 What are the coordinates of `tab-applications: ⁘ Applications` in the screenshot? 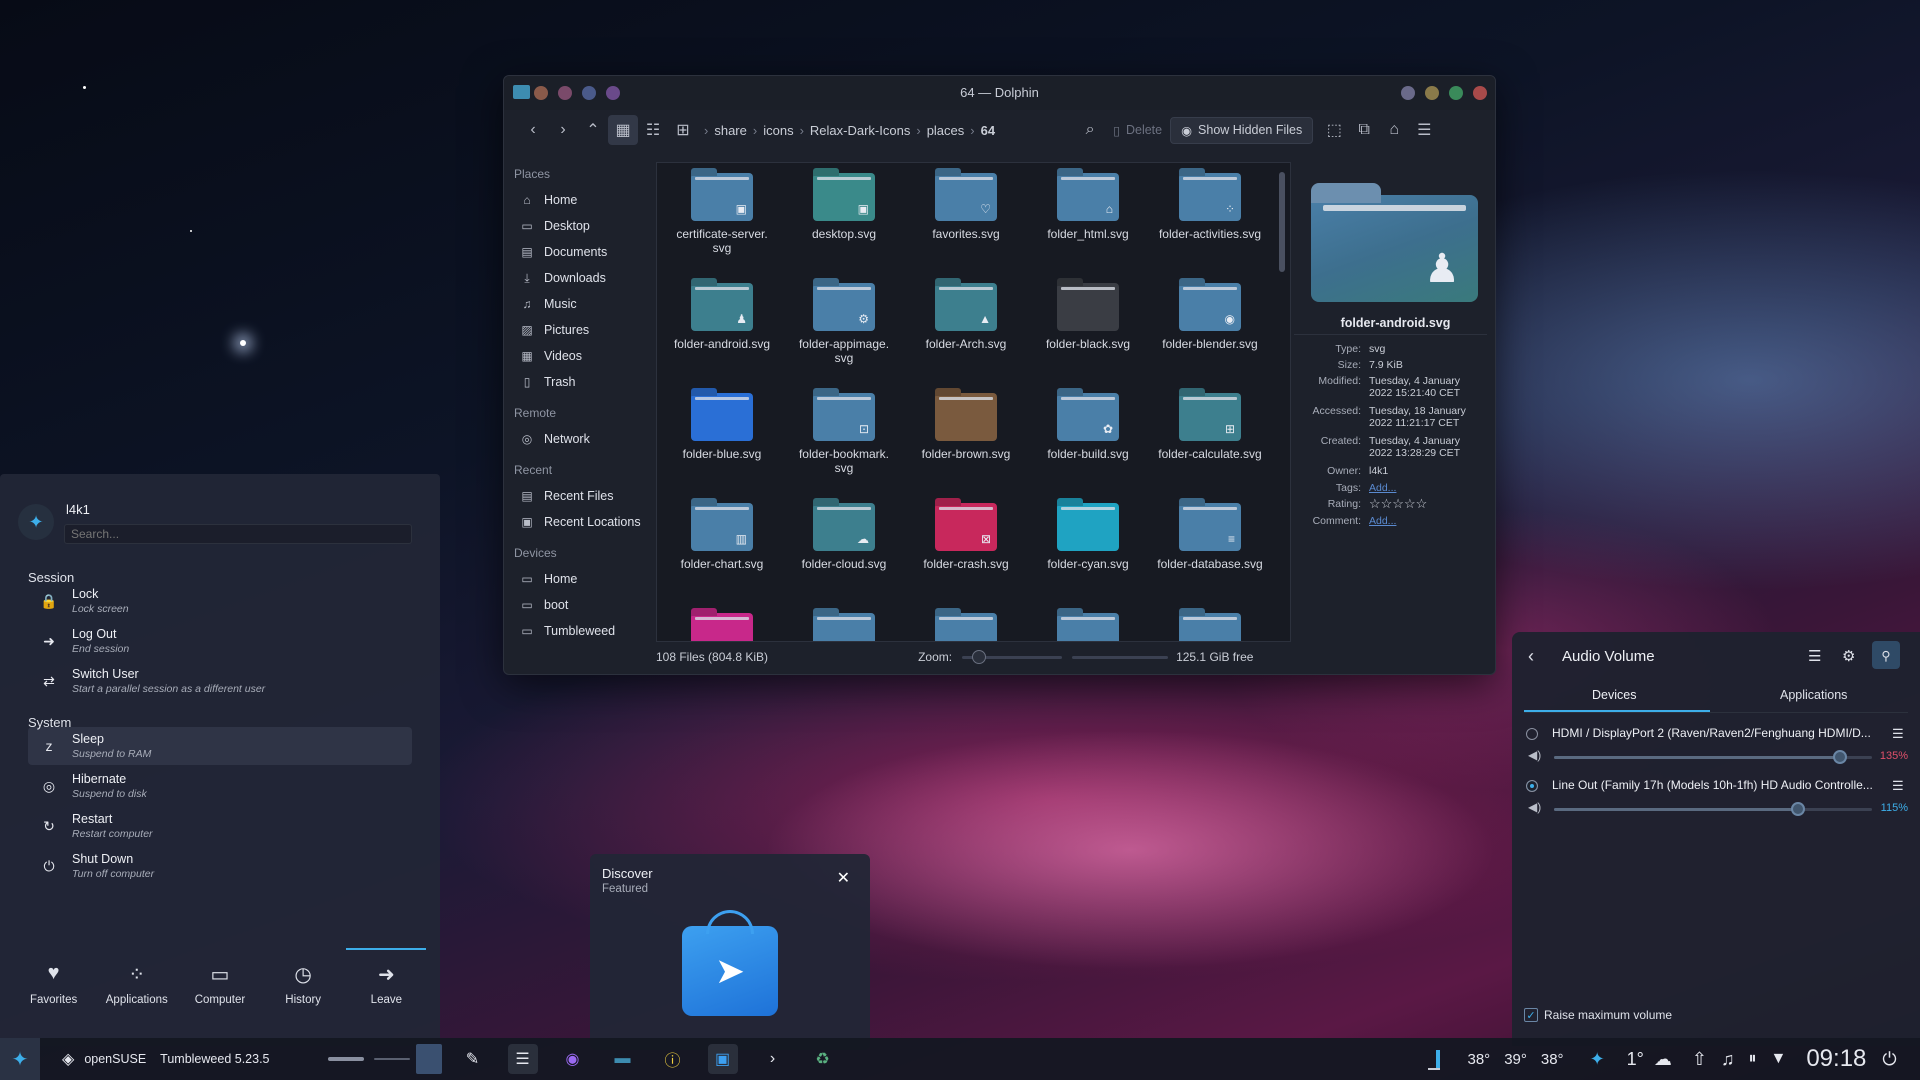 It's located at (137, 994).